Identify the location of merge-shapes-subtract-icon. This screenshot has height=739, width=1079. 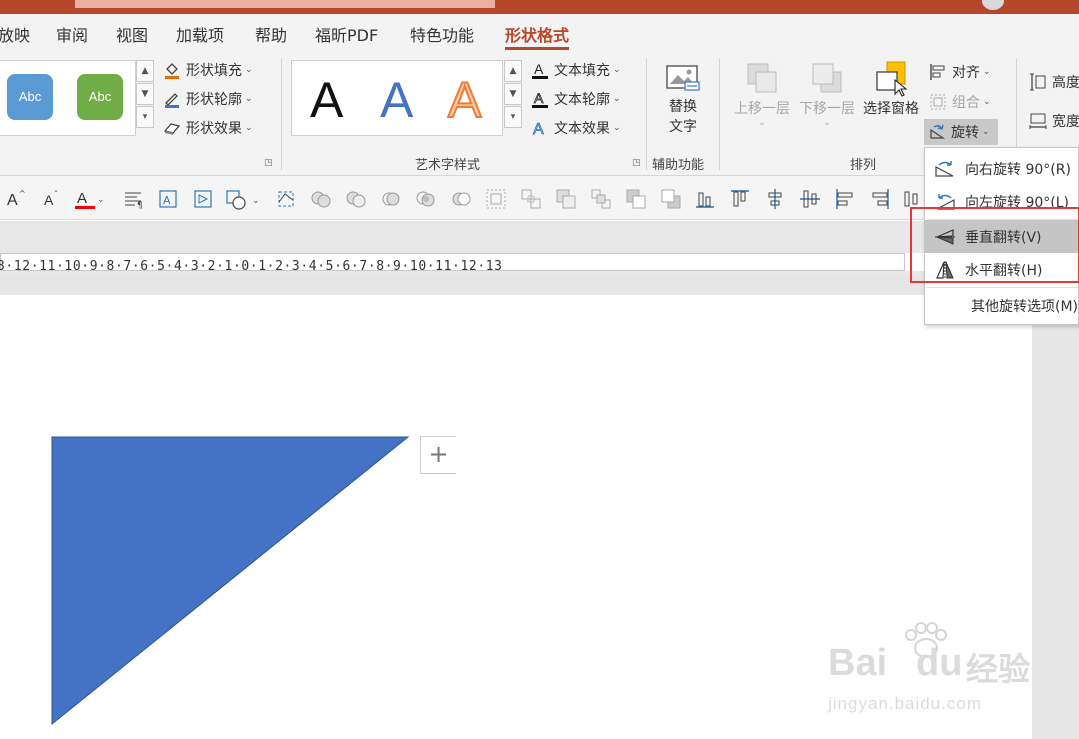
(461, 199).